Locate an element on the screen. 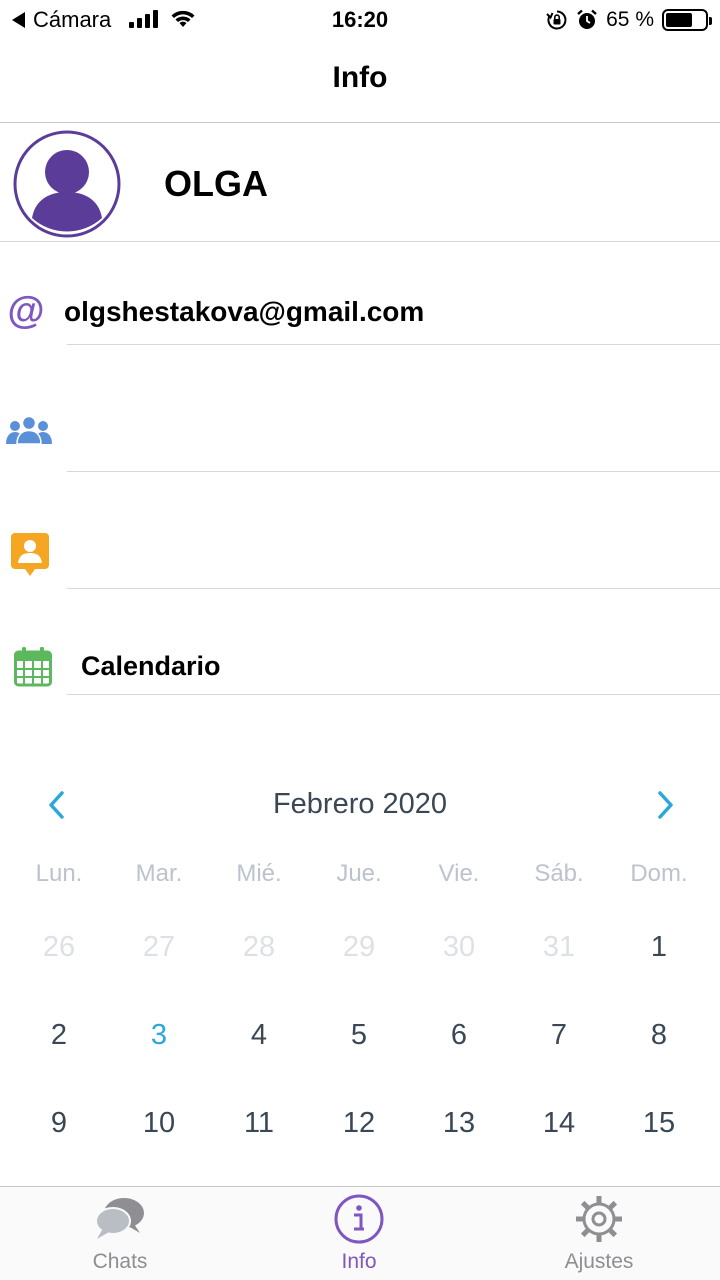  calendar-weekdays: Lun. Mar. Mié. Jue. Vie. Sáb. Dom. is located at coordinates (359, 874).